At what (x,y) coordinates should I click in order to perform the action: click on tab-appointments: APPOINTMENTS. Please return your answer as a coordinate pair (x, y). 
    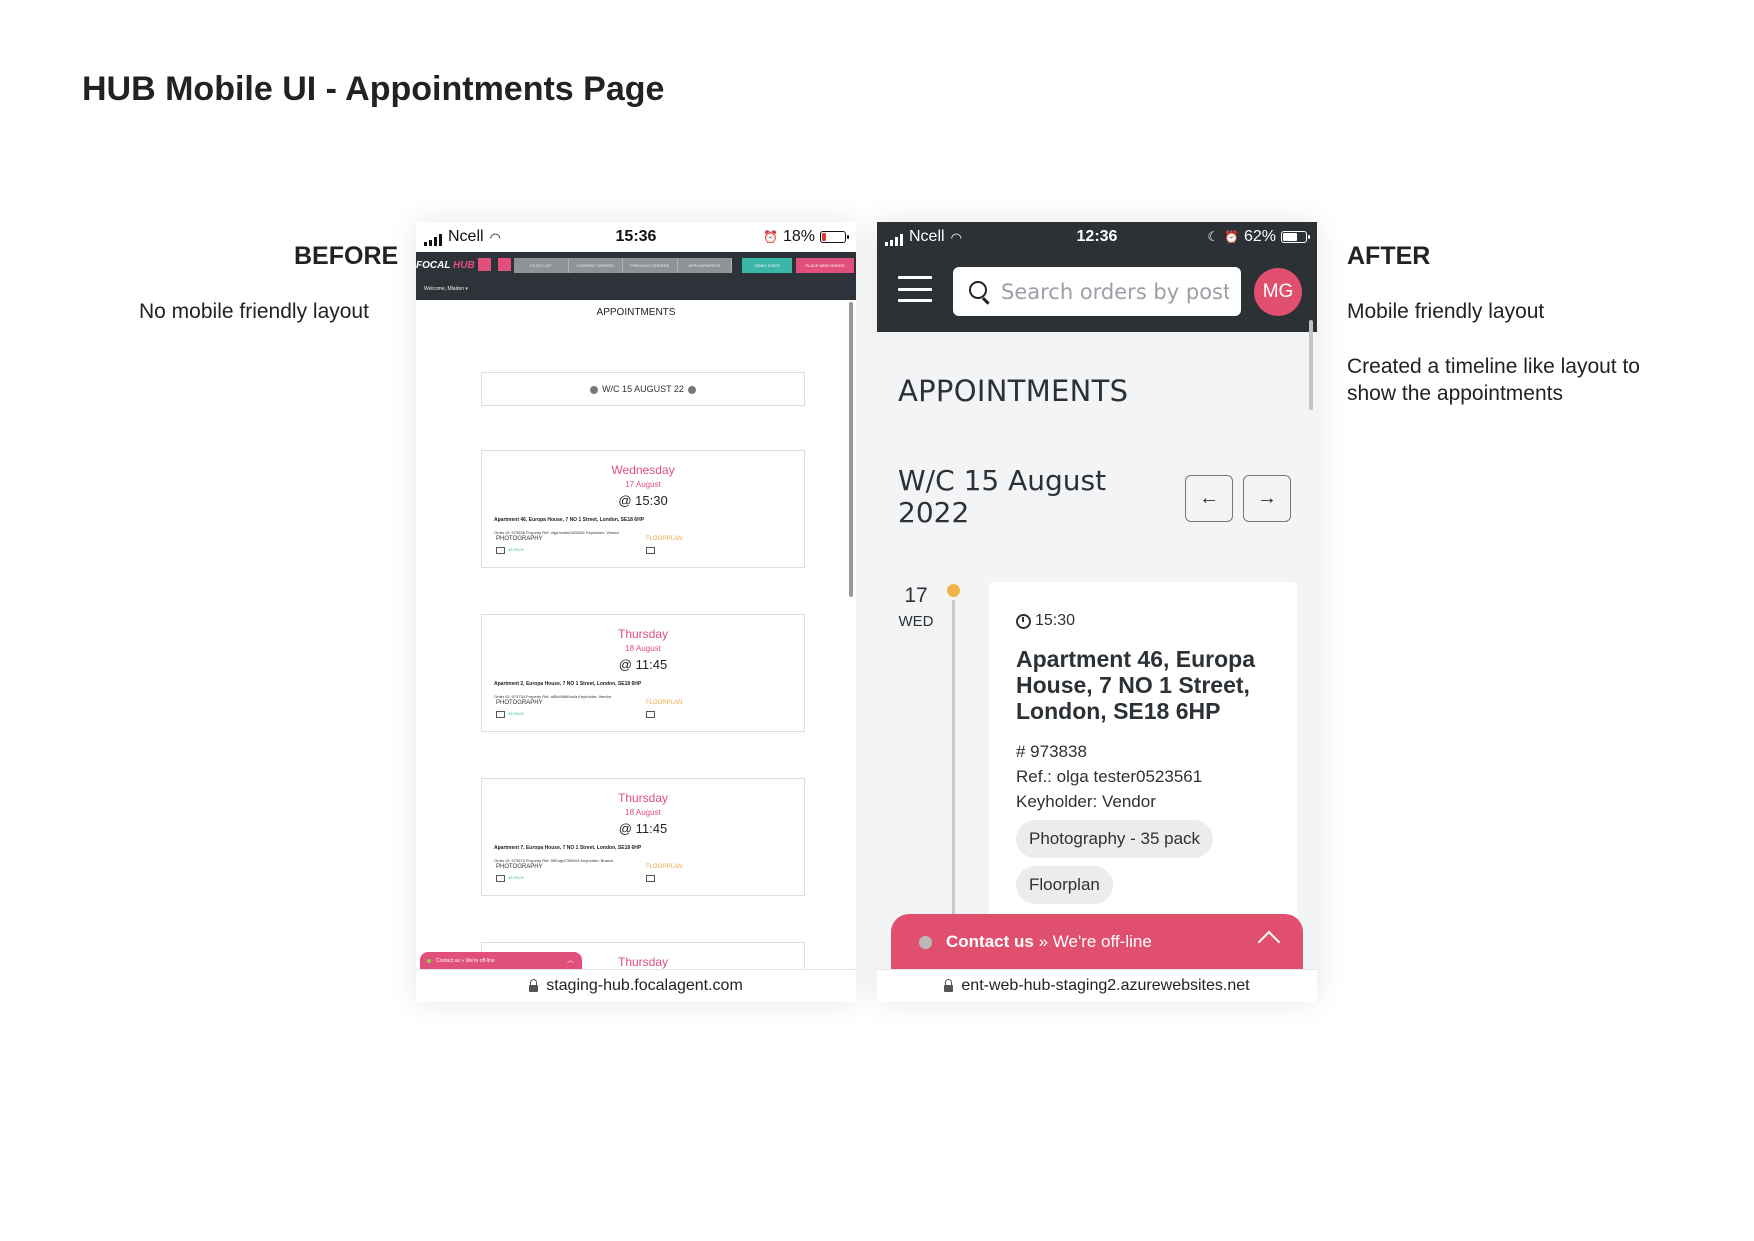
    Looking at the image, I should click on (705, 265).